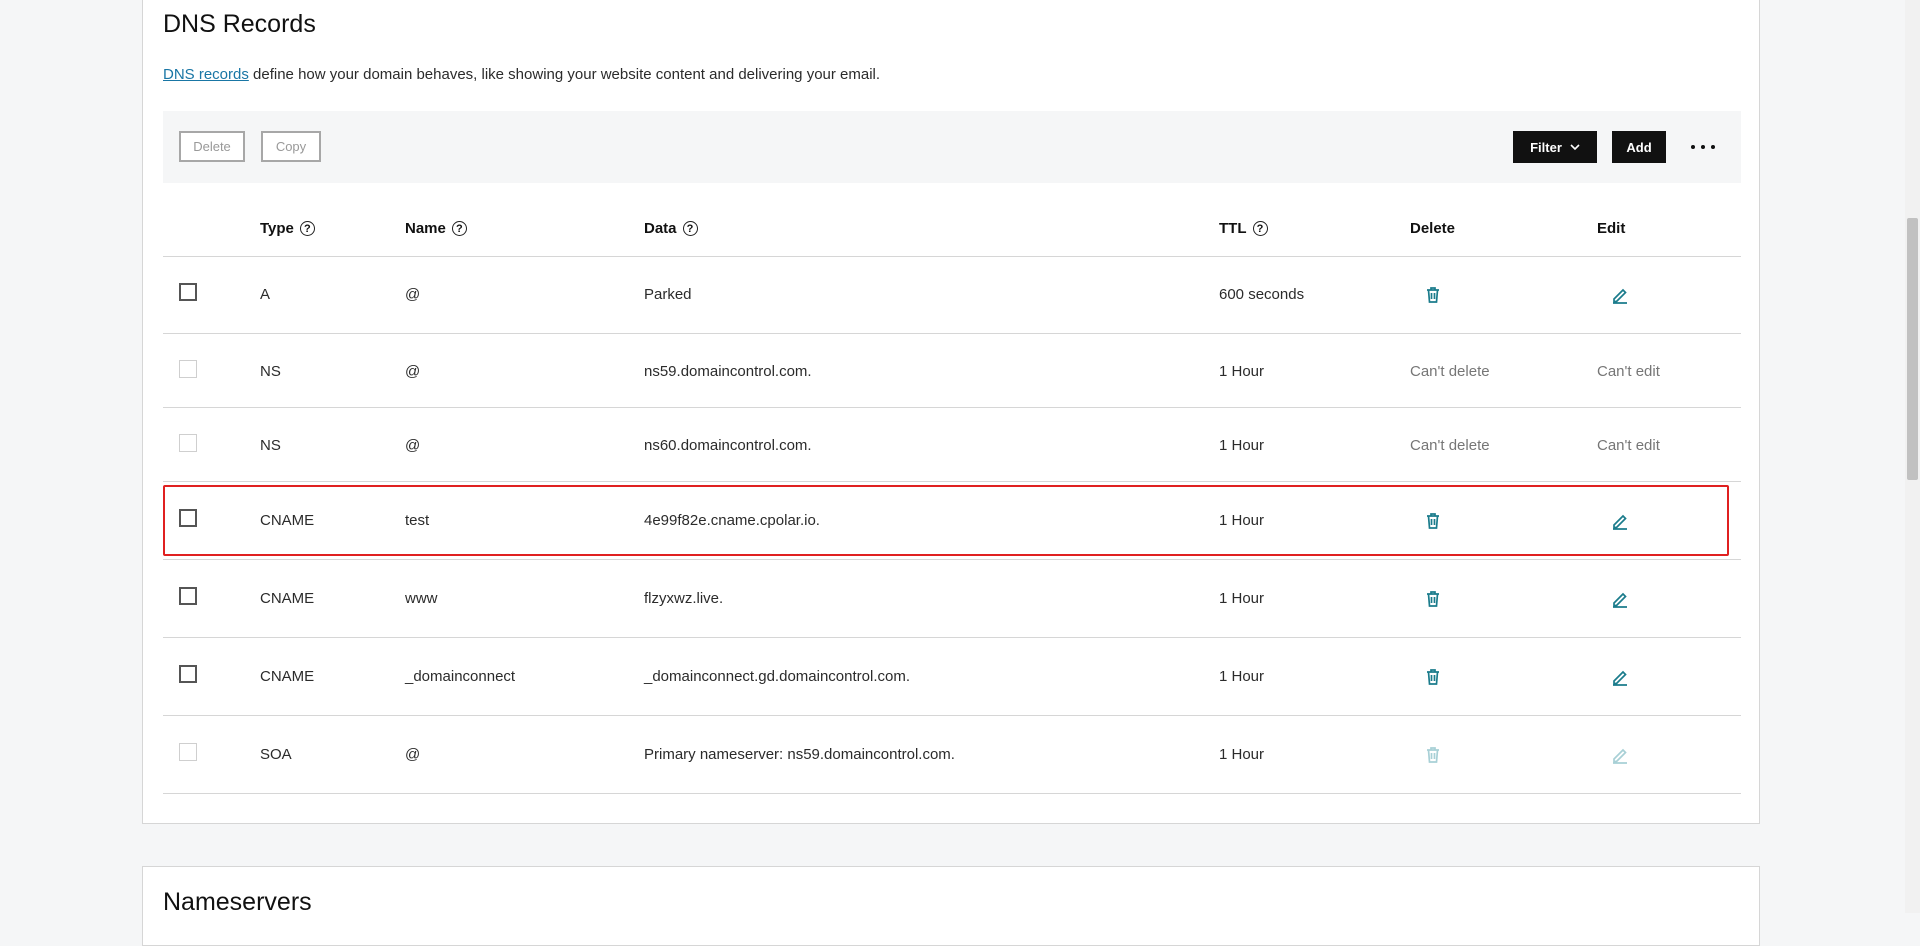 The width and height of the screenshot is (1920, 946). What do you see at coordinates (417, 520) in the screenshot?
I see `record-name: test` at bounding box center [417, 520].